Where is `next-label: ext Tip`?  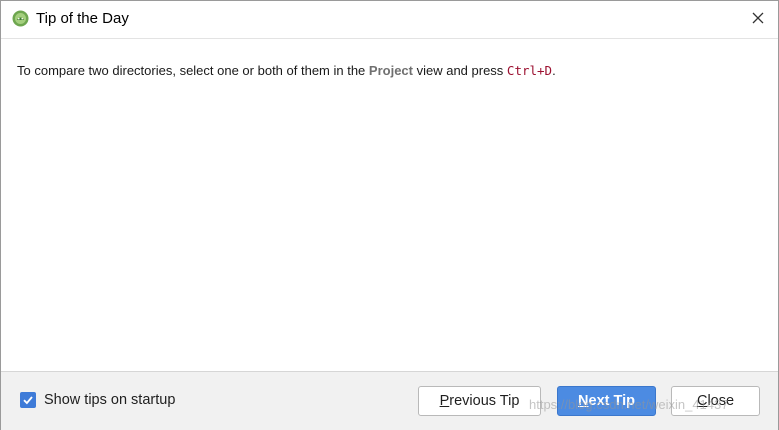 next-label: ext Tip is located at coordinates (611, 401).